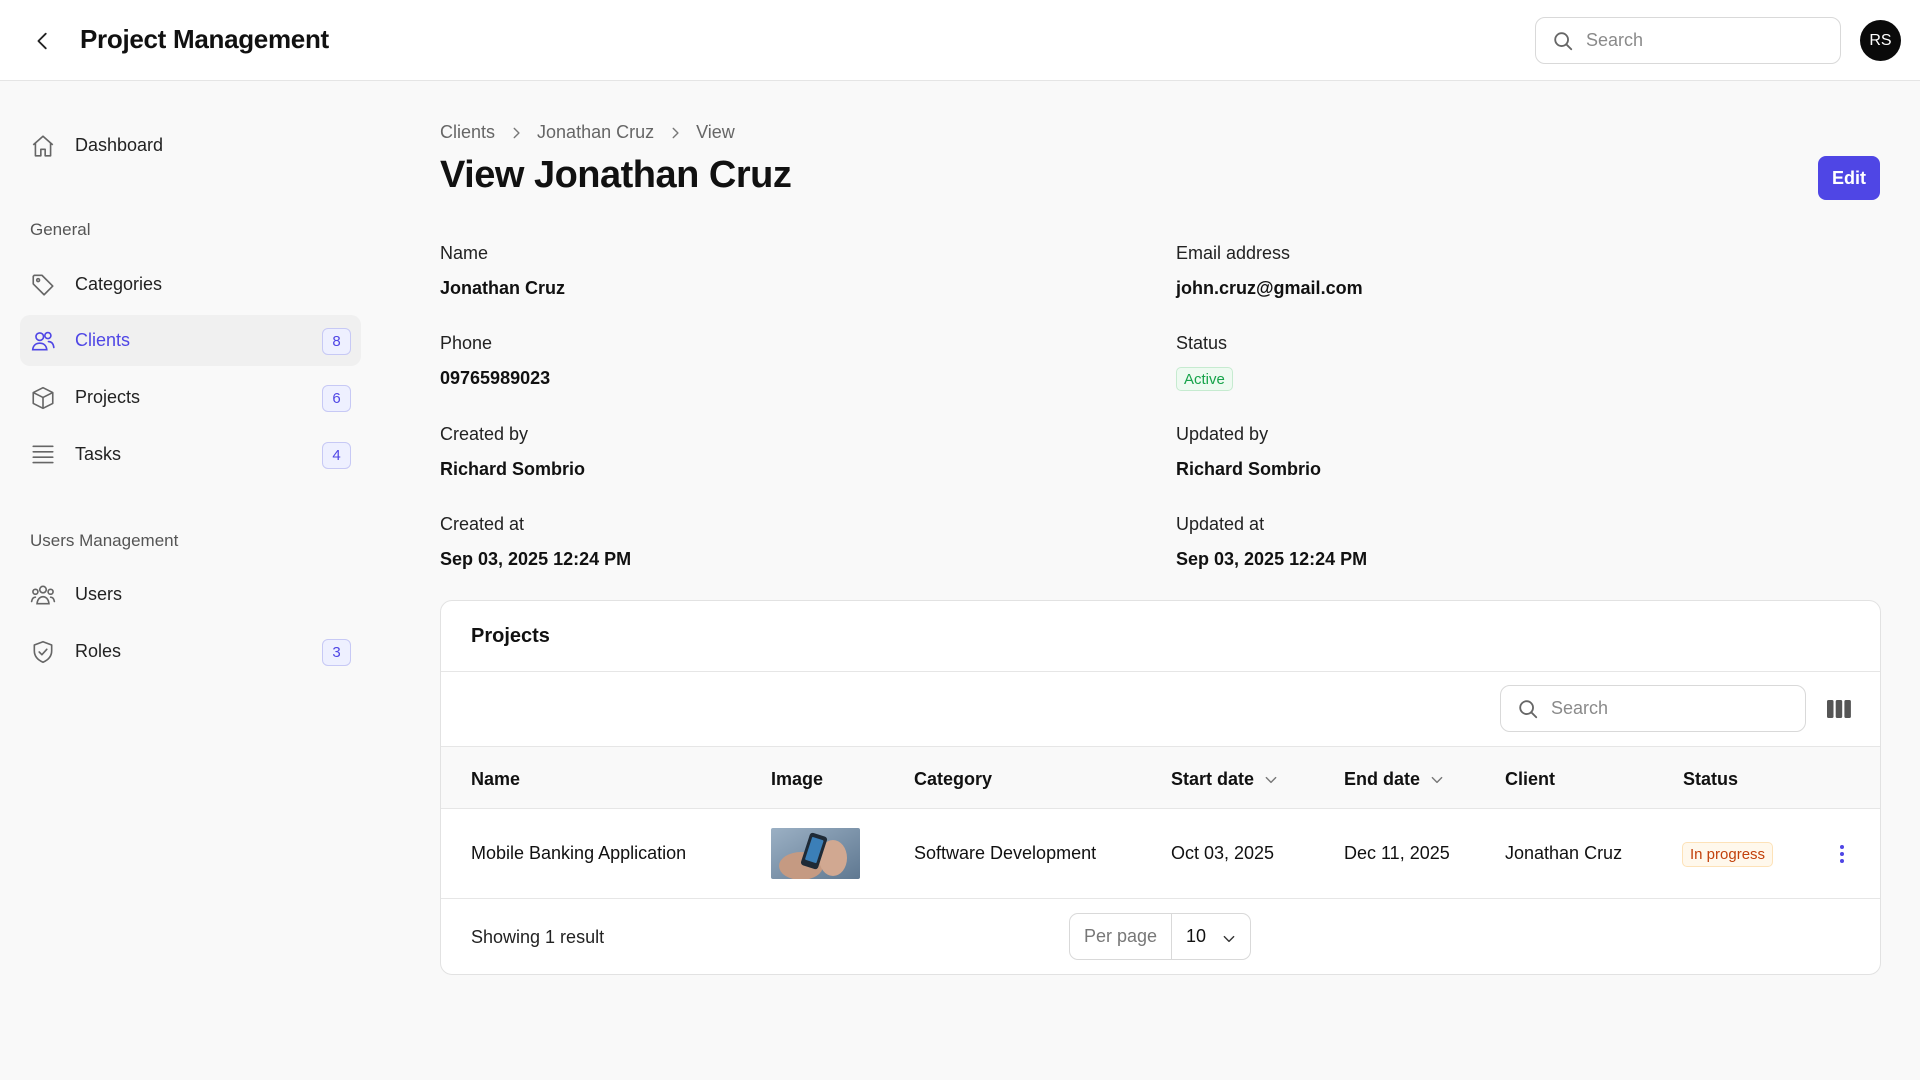  Describe the element at coordinates (190, 397) in the screenshot. I see `sidebar-item-projects: Projects 6` at that location.